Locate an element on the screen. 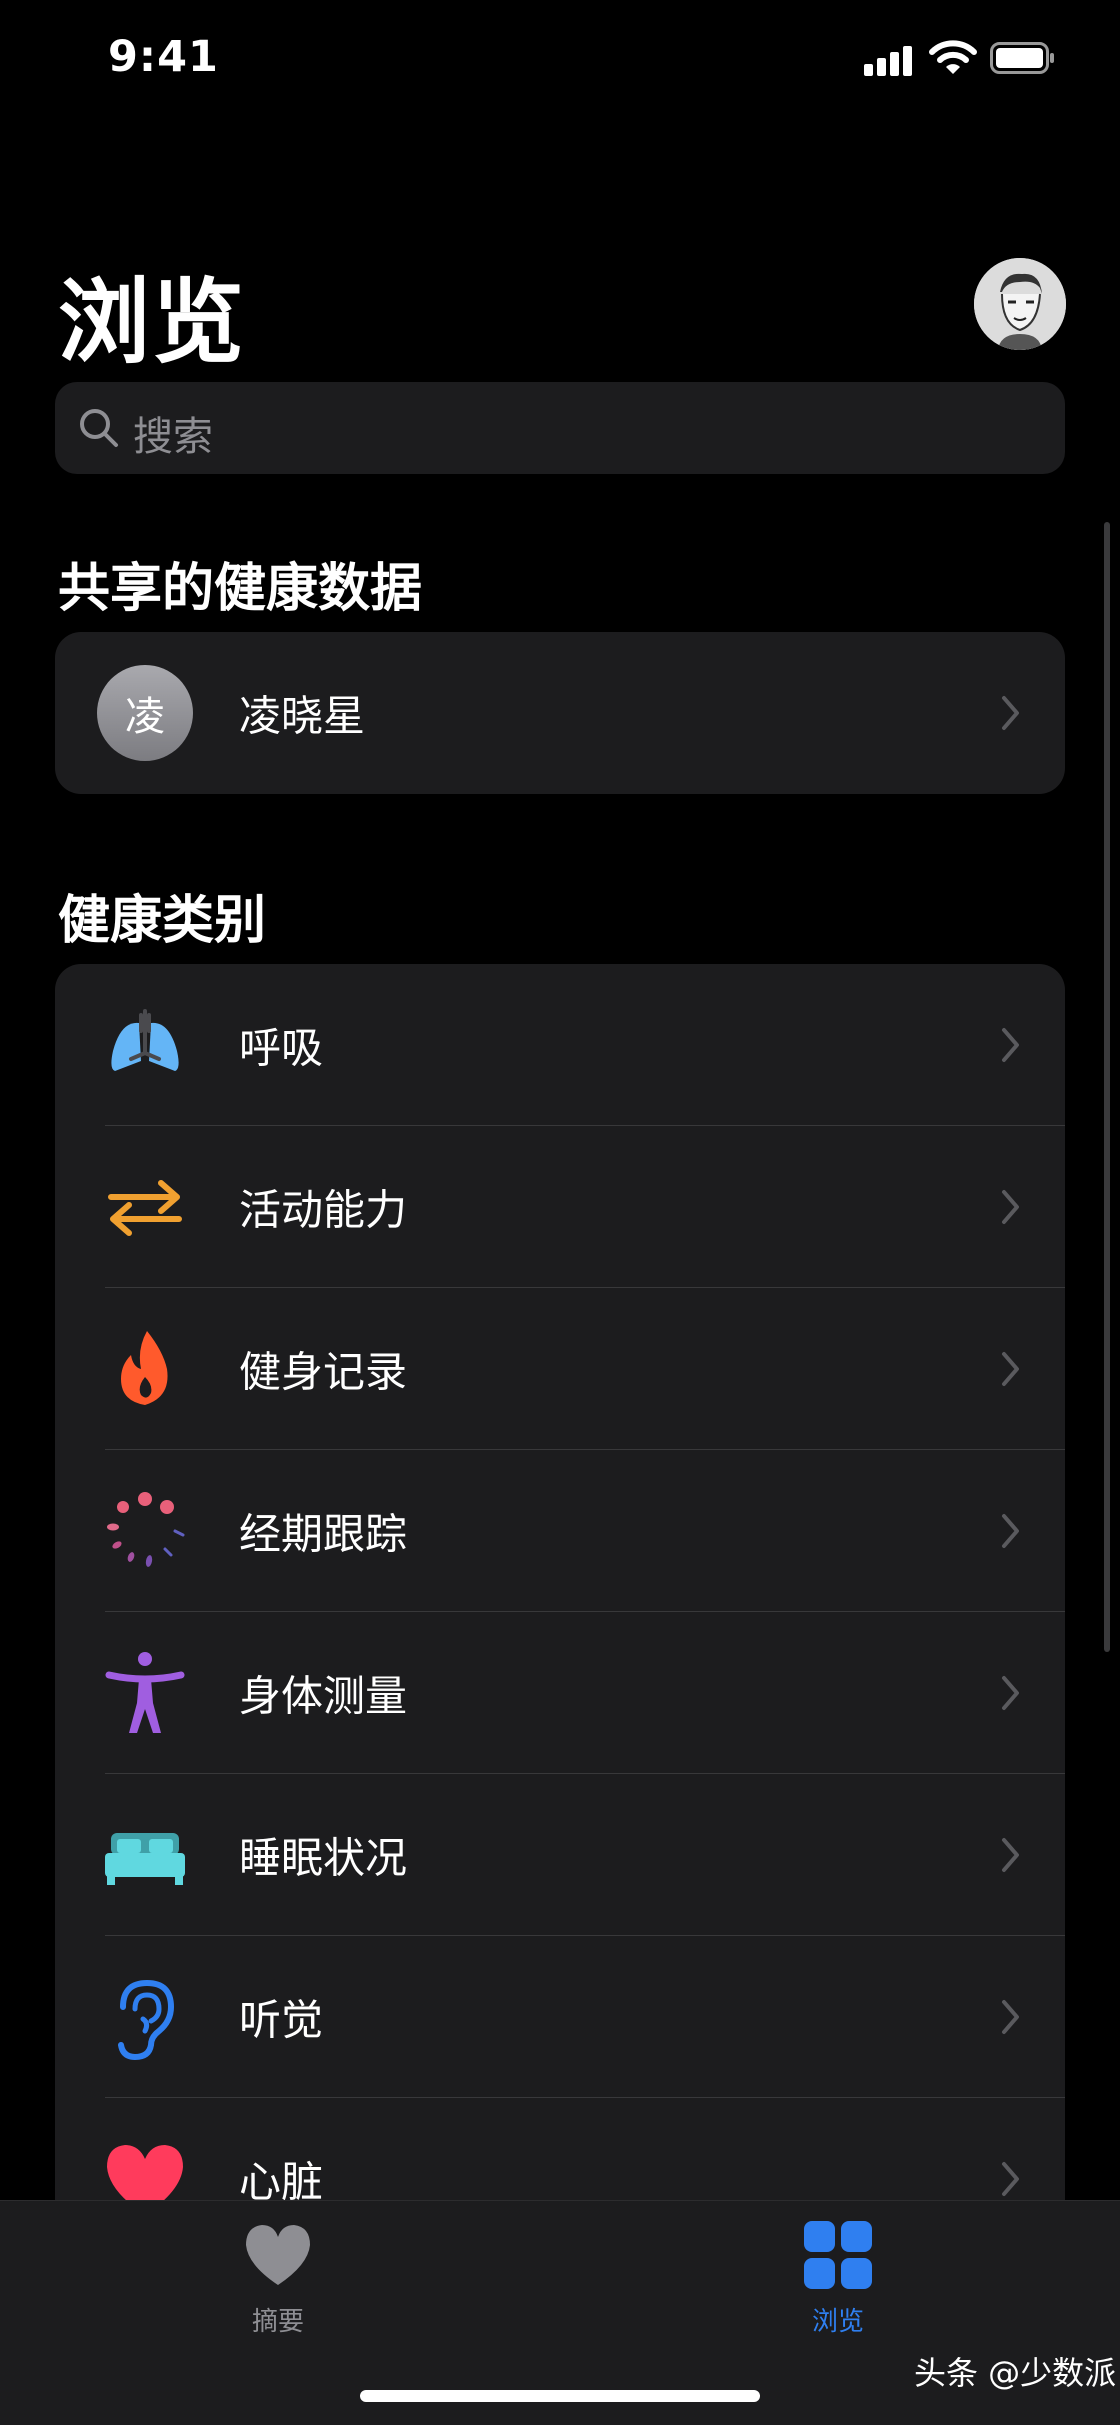 This screenshot has width=1120, height=2425. category-label: 睡眠状况 is located at coordinates (323, 1858).